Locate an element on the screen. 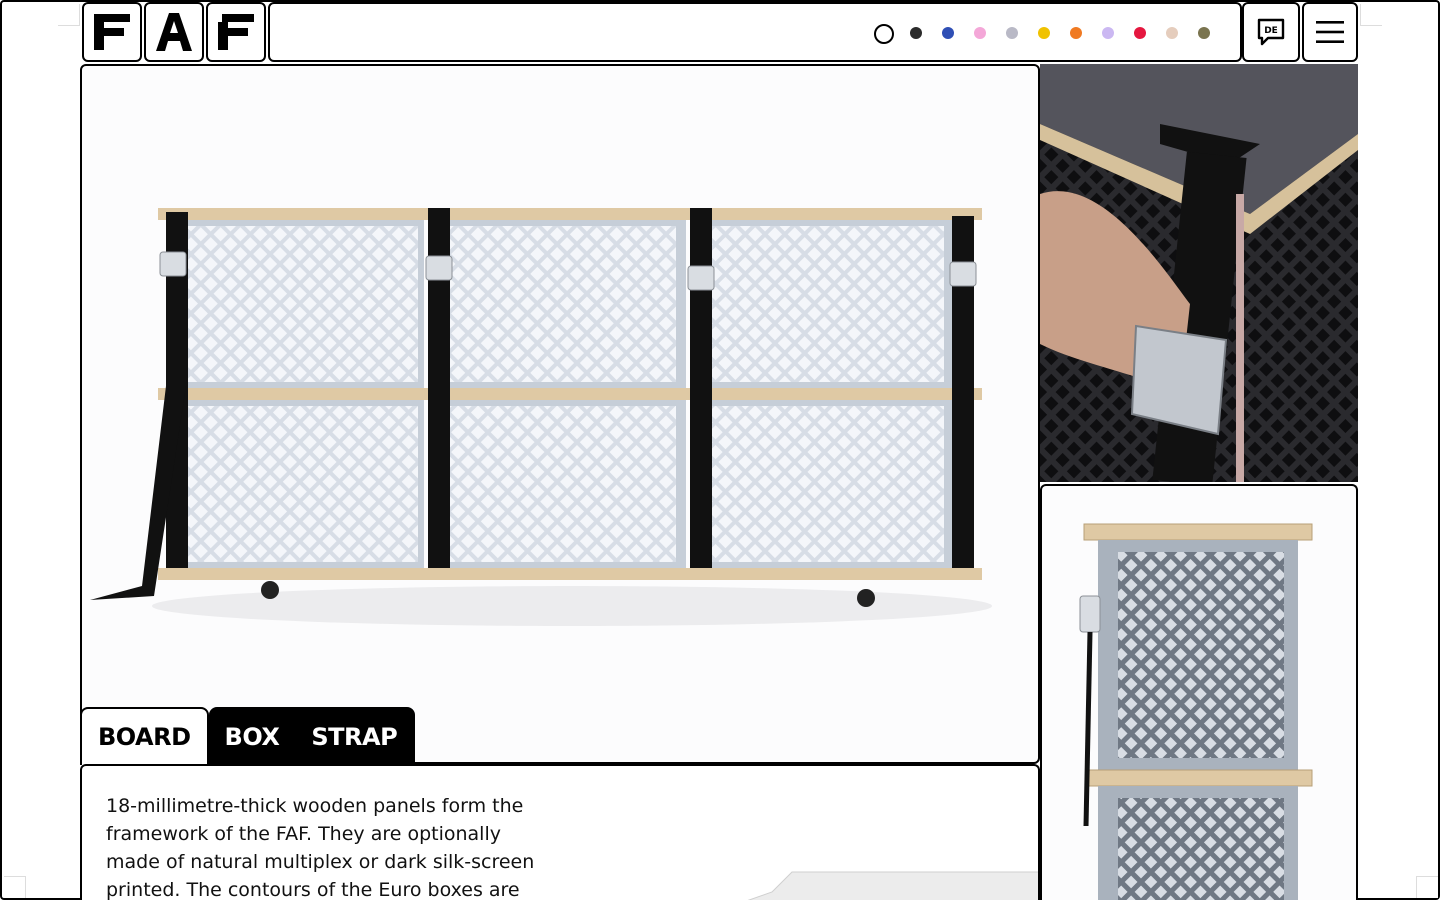 The width and height of the screenshot is (1440, 900). logo-a-glyph is located at coordinates (174, 32).